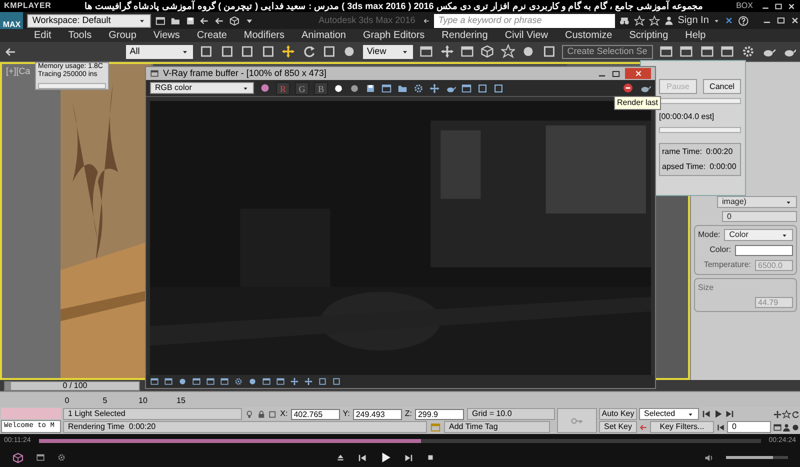  I want to click on listener-field, so click(31, 413).